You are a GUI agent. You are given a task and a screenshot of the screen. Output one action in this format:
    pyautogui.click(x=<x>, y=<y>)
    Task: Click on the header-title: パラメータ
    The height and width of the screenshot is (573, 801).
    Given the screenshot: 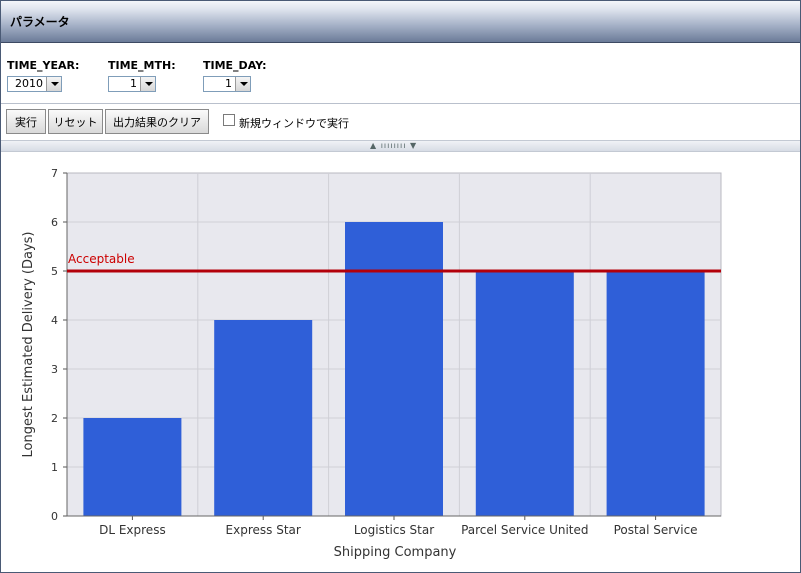 What is the action you would take?
    pyautogui.click(x=40, y=22)
    